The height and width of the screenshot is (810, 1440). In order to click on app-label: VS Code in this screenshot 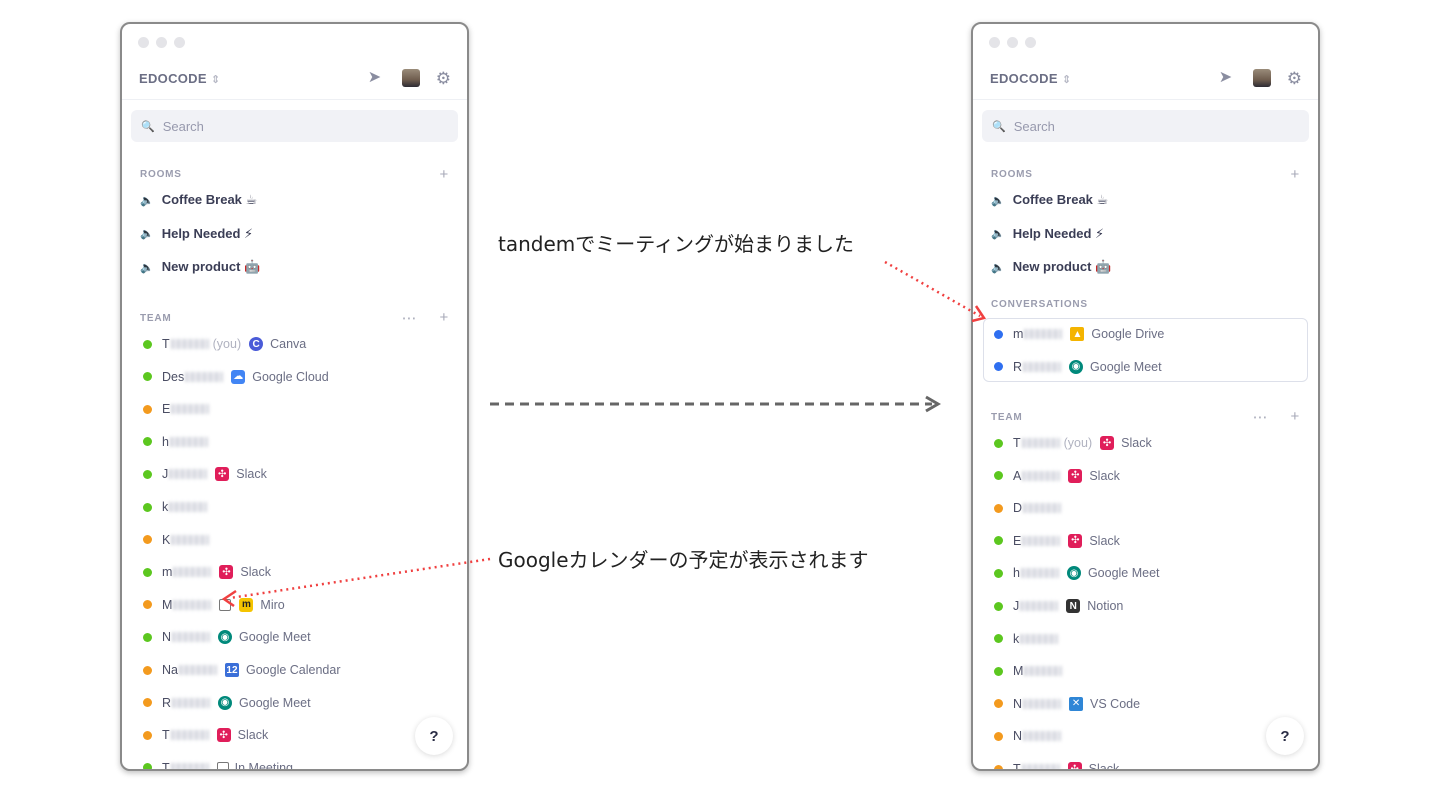, I will do `click(1115, 703)`.